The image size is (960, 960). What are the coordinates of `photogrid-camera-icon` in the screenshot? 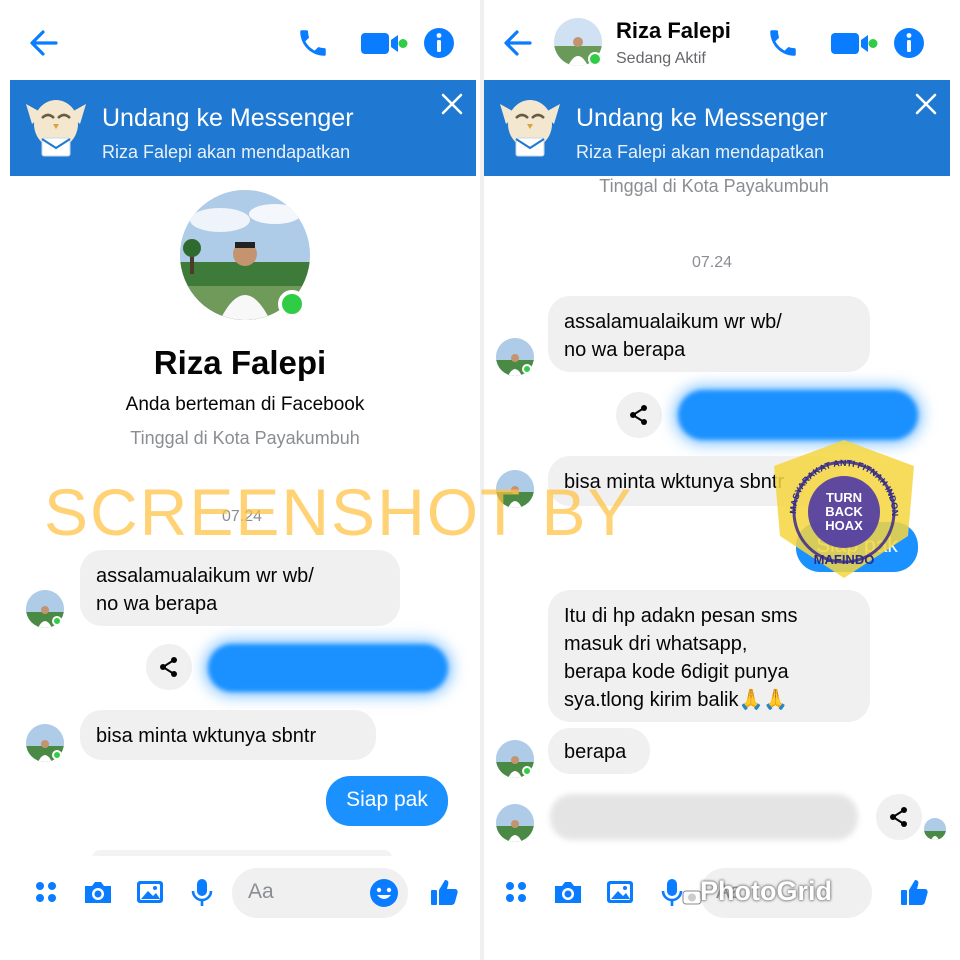 It's located at (692, 896).